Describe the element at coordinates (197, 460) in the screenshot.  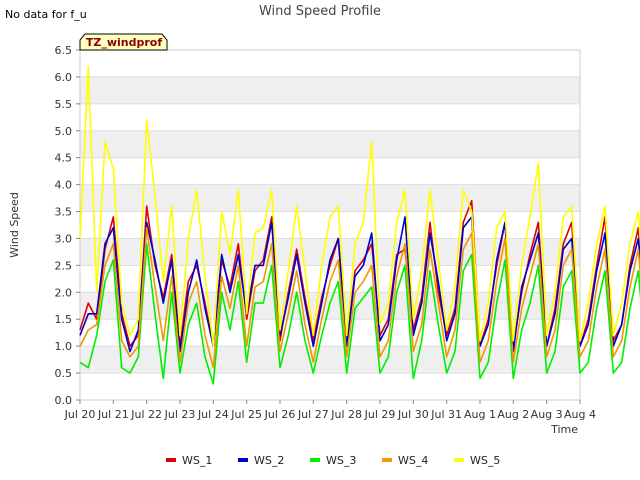
I see `legend-label: WS_1` at that location.